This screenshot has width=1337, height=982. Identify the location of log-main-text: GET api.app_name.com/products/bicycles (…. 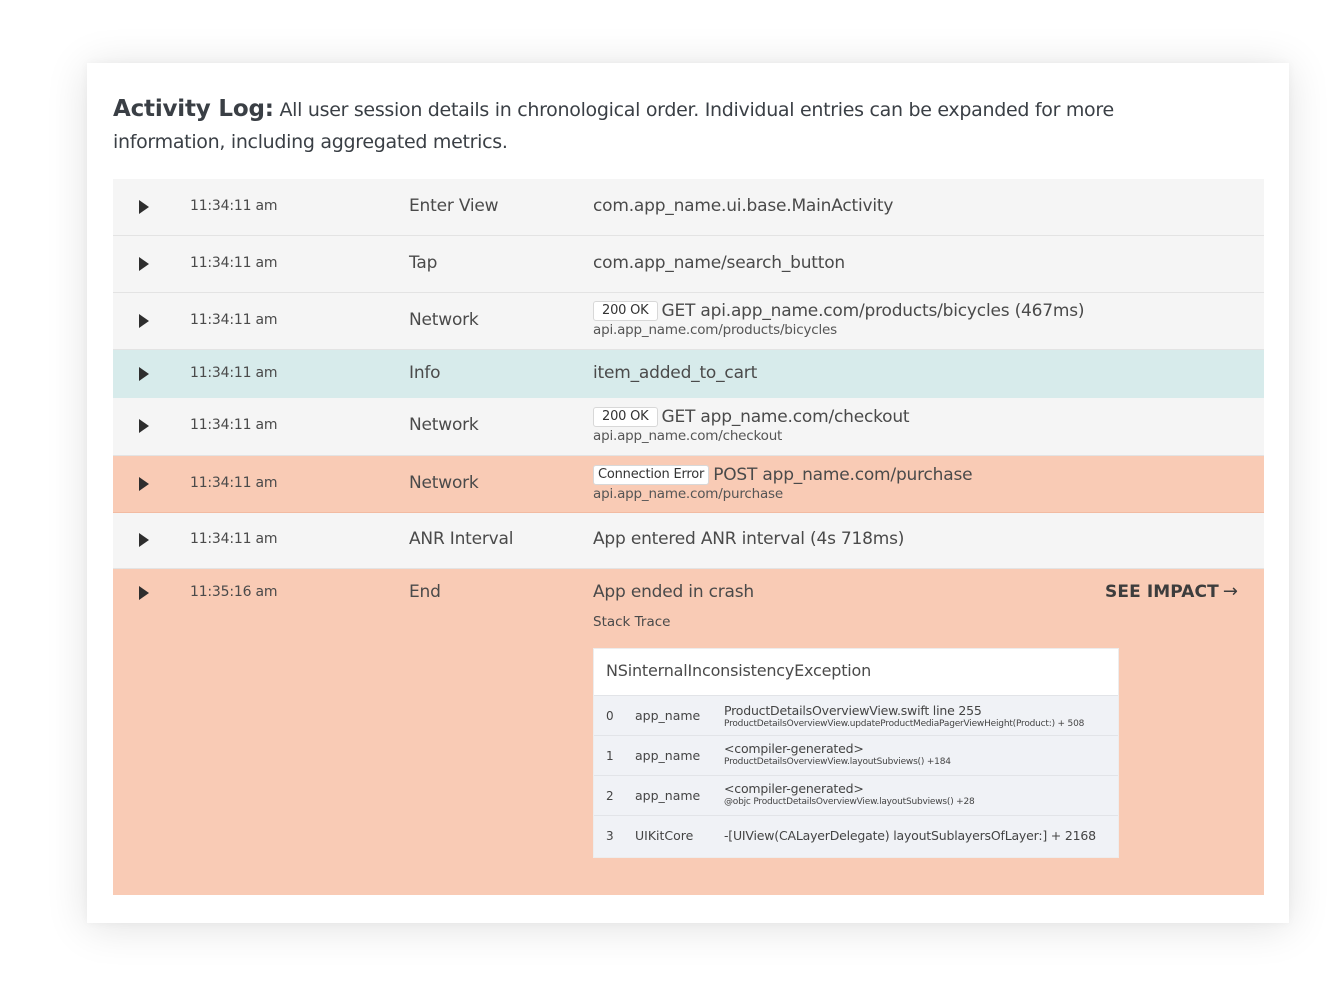
(873, 311).